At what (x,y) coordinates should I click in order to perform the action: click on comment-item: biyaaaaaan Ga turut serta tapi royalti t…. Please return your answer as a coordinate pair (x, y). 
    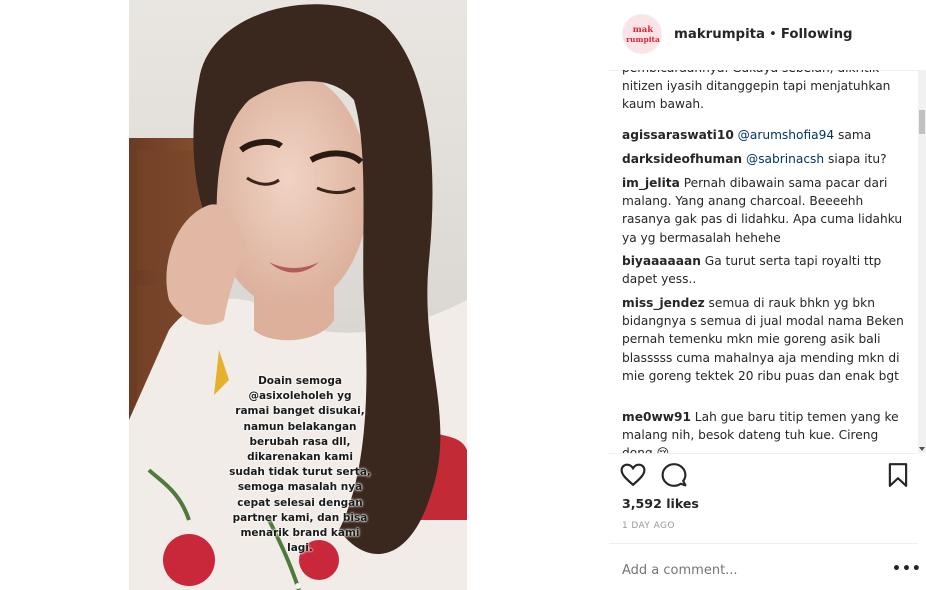
    Looking at the image, I should click on (765, 270).